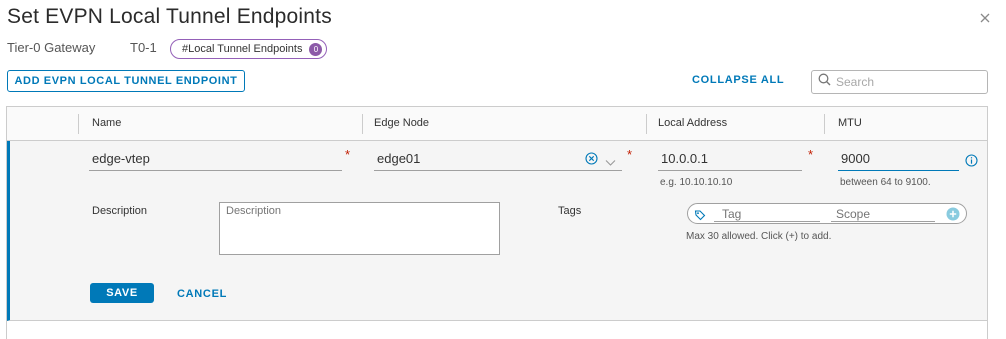 The width and height of the screenshot is (1006, 339). What do you see at coordinates (242, 49) in the screenshot?
I see `pill-label: #Local Tunnel Endpoints` at bounding box center [242, 49].